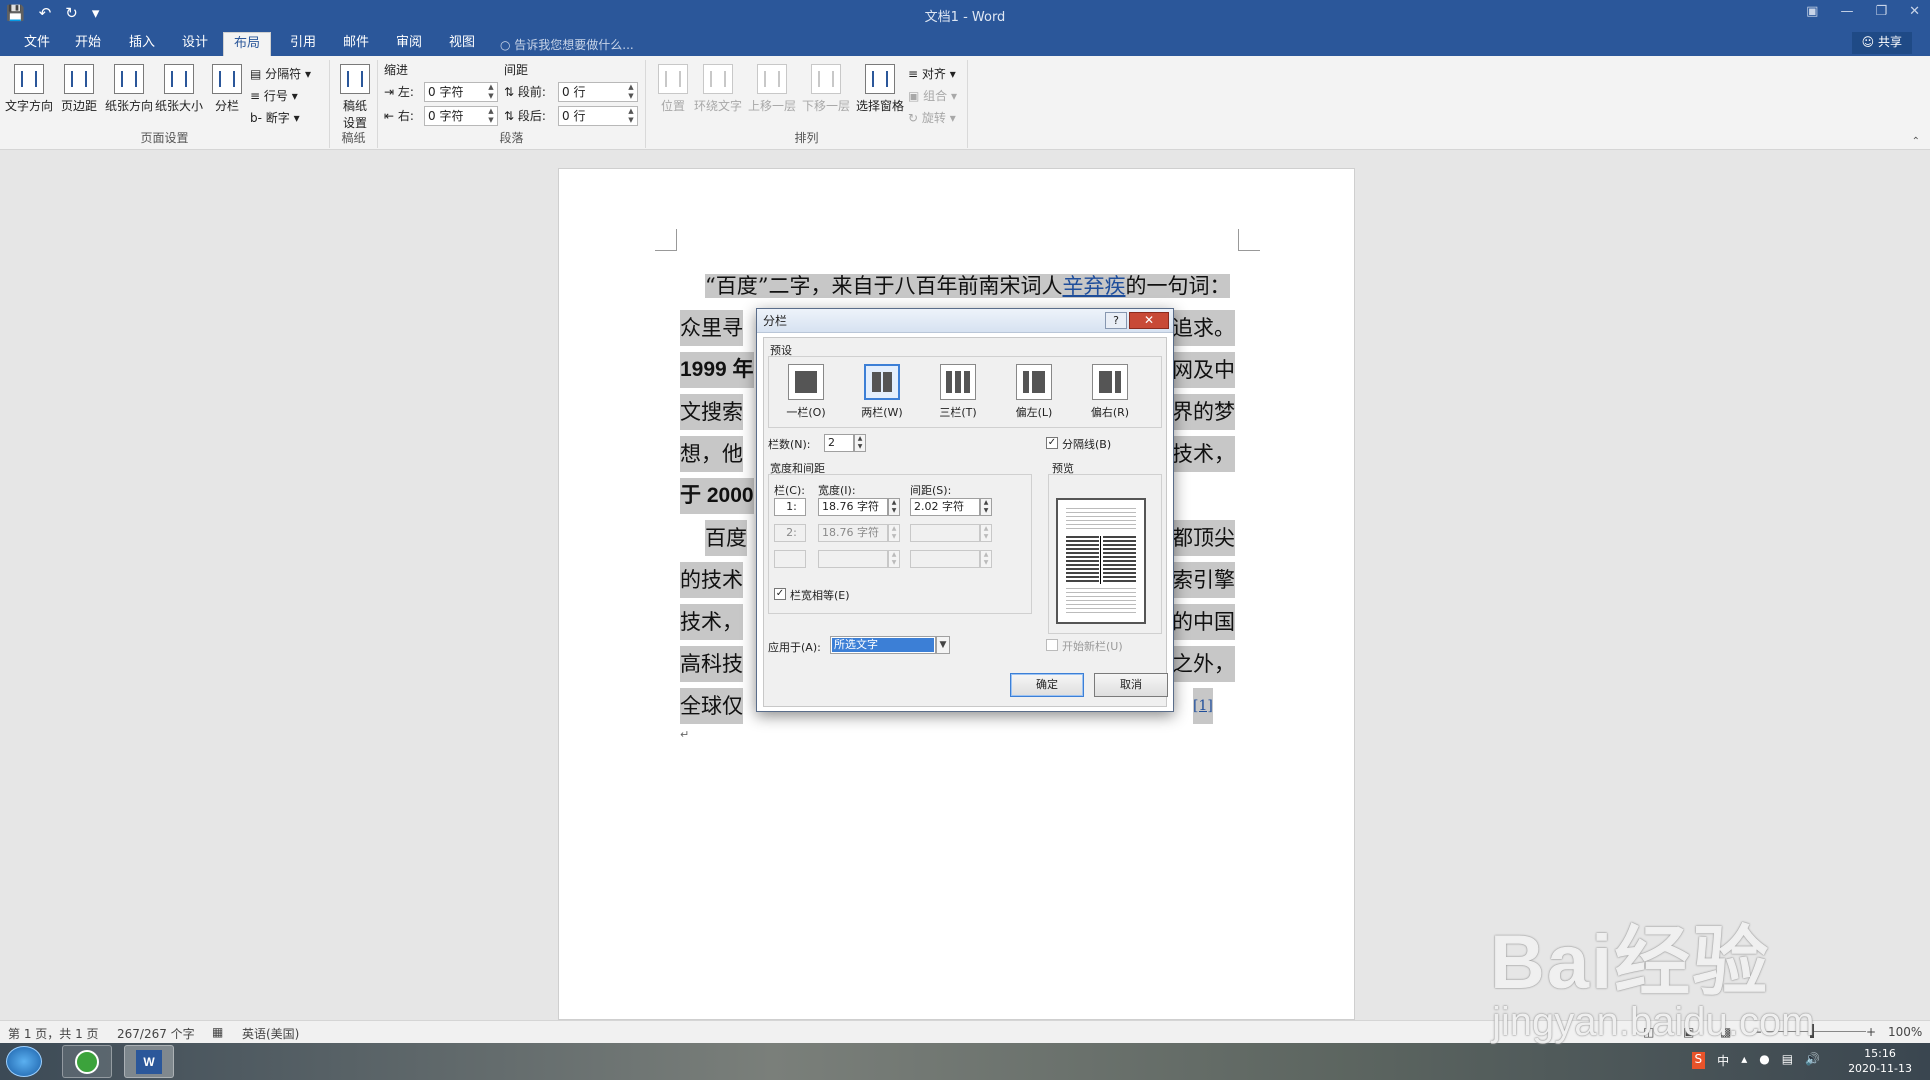 This screenshot has height=1080, width=1930. Describe the element at coordinates (718, 88) in the screenshot. I see `wrap-text-button: 环绕文字` at that location.